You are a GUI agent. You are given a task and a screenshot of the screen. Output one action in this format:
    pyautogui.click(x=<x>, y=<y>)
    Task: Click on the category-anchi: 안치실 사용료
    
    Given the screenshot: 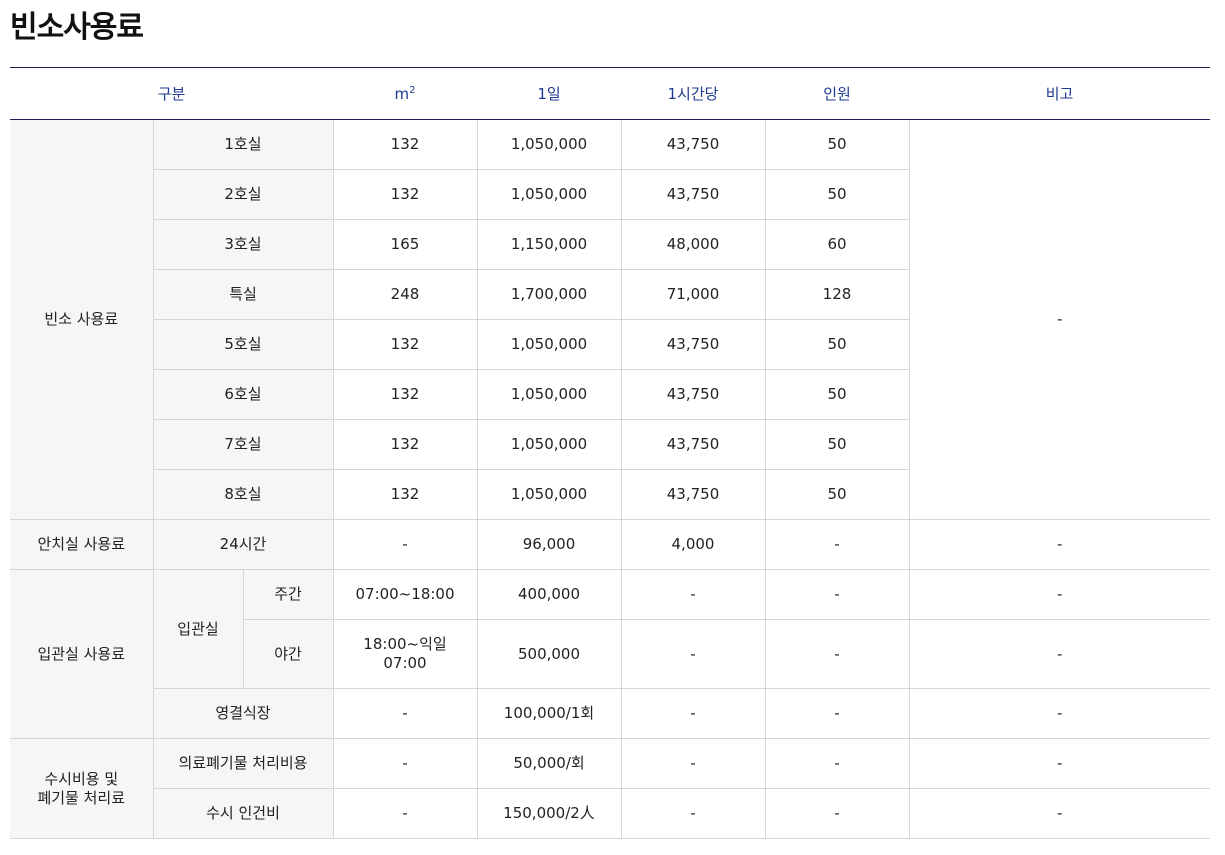 What is the action you would take?
    pyautogui.click(x=82, y=544)
    